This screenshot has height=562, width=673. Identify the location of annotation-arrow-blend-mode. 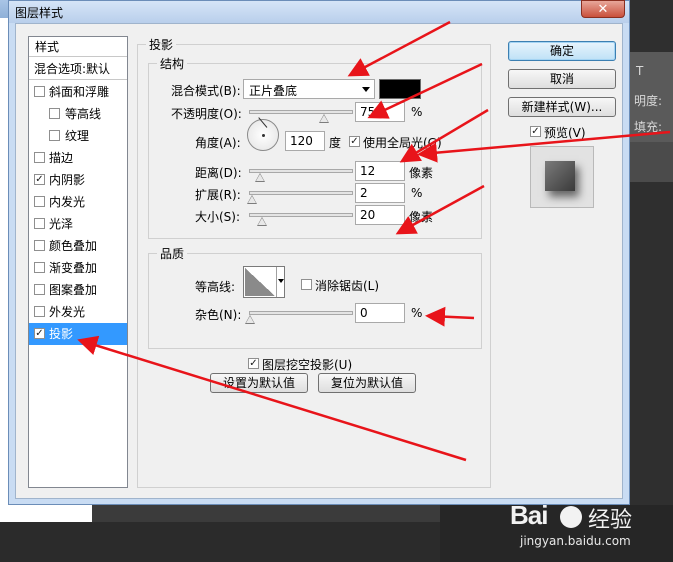
(399, 48).